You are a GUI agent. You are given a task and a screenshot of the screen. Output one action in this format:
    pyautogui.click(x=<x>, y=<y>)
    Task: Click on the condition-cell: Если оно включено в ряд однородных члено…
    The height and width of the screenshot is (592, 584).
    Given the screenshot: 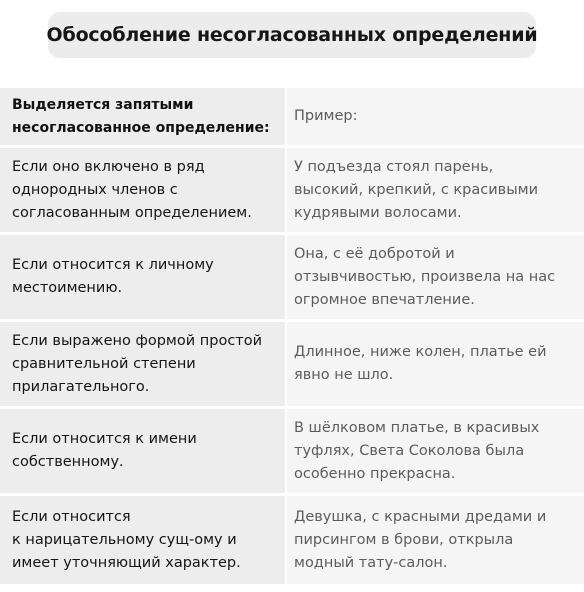 What is the action you would take?
    pyautogui.click(x=142, y=190)
    